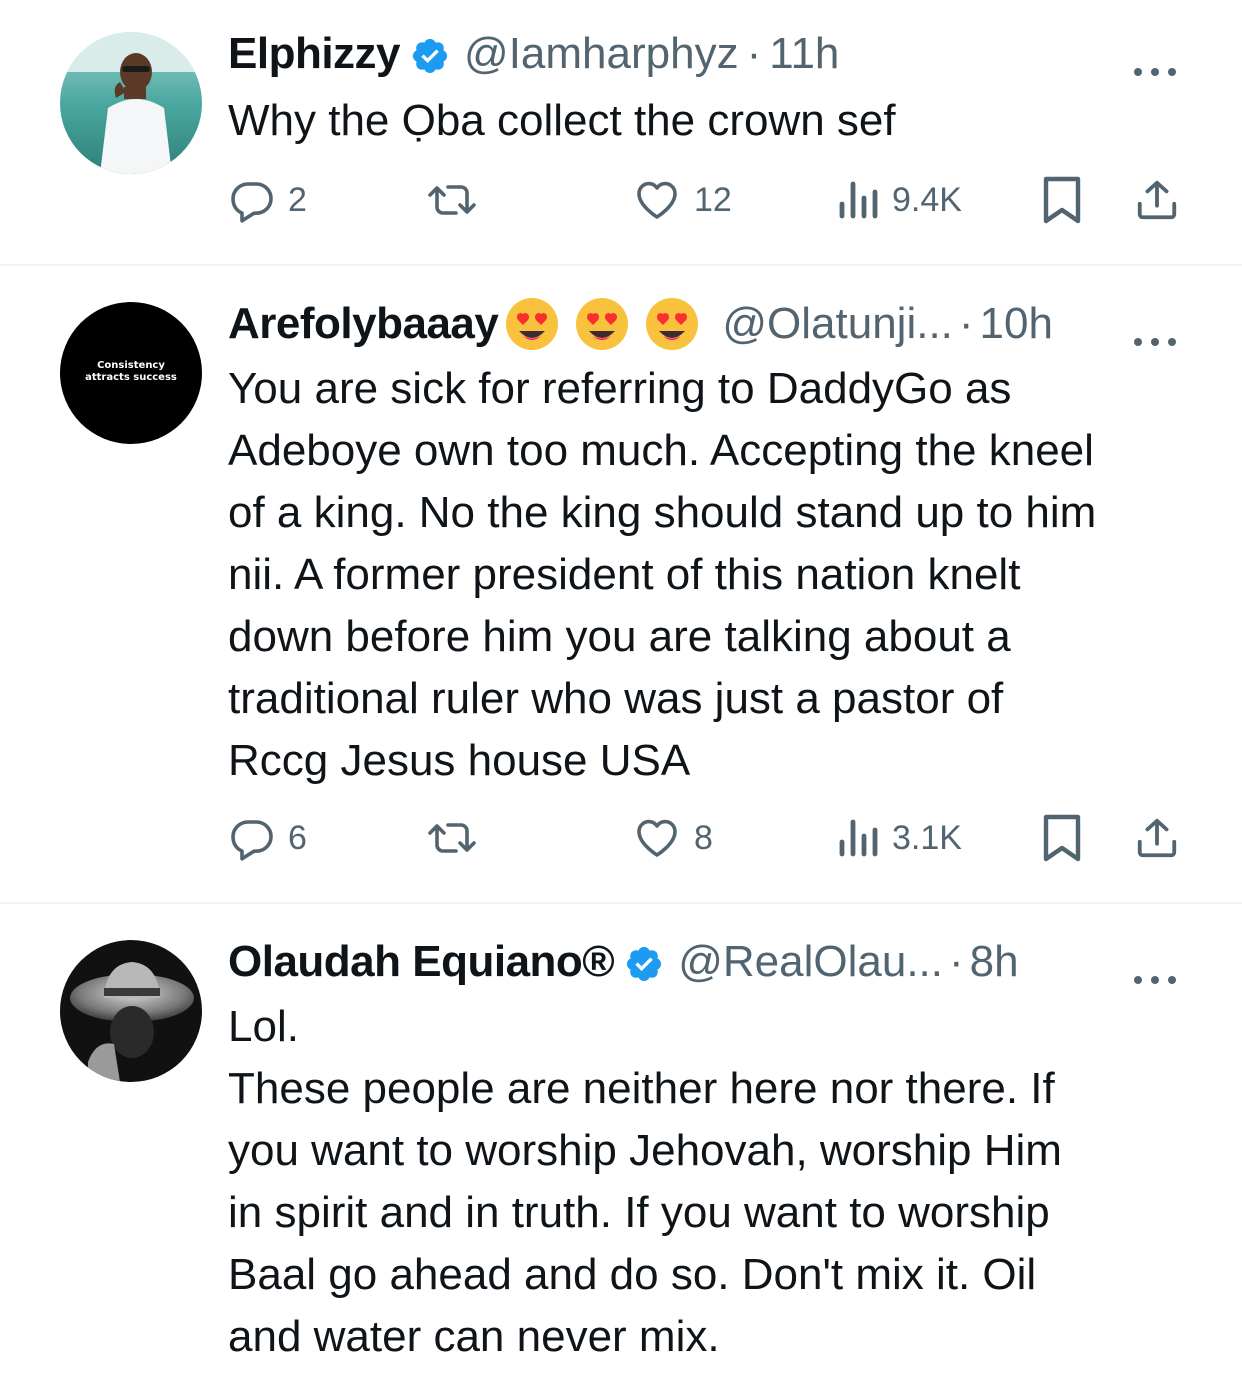  What do you see at coordinates (1016, 324) in the screenshot?
I see `timestamp: 10h` at bounding box center [1016, 324].